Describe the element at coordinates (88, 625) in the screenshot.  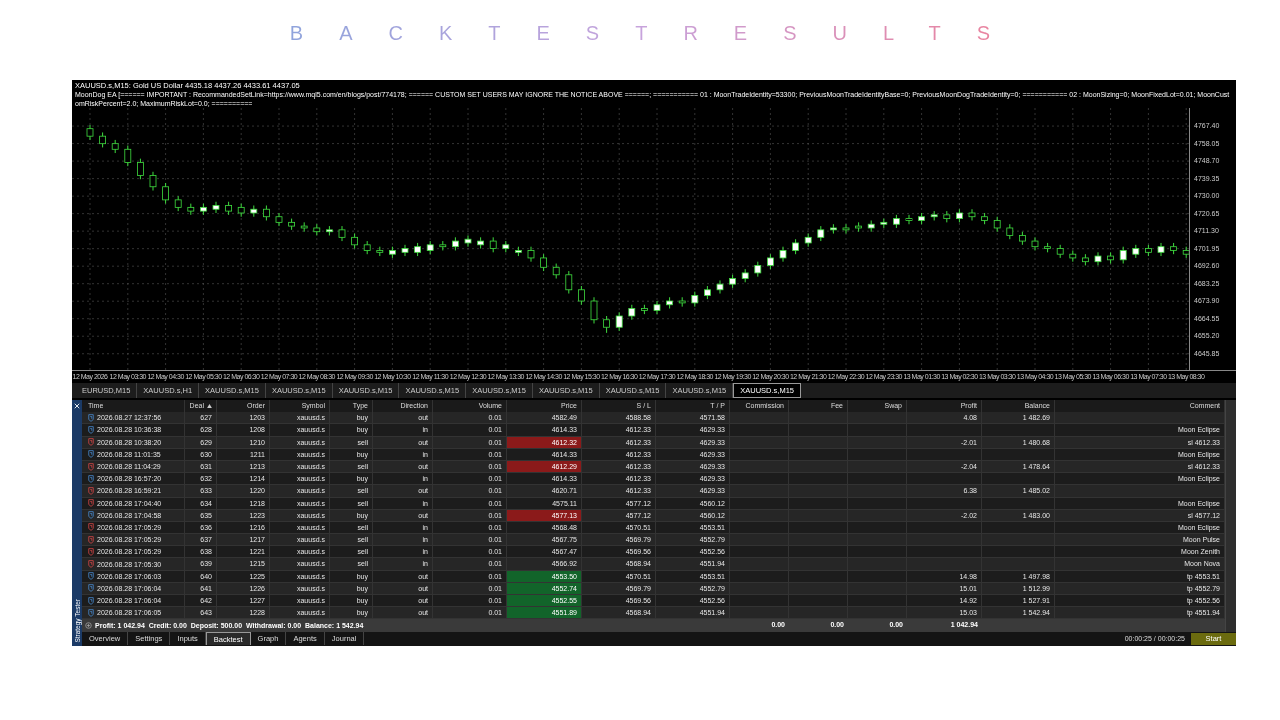
I see `expand-icon` at that location.